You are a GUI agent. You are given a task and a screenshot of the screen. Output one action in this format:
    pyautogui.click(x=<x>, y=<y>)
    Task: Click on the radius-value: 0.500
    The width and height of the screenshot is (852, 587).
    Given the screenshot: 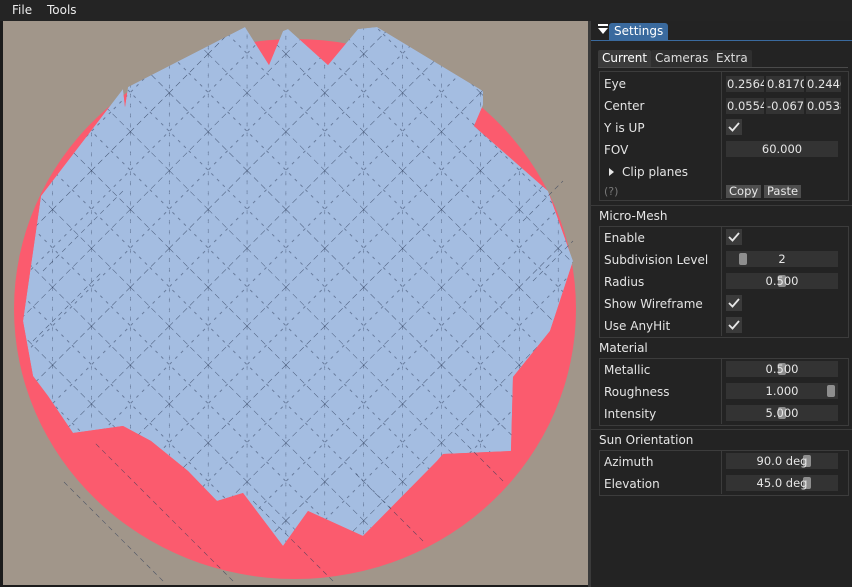 What is the action you would take?
    pyautogui.click(x=782, y=281)
    